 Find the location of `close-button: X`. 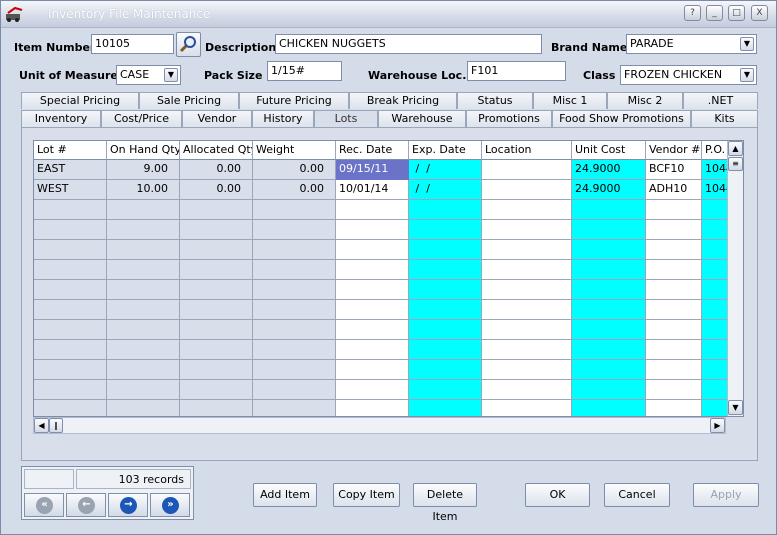

close-button: X is located at coordinates (759, 13).